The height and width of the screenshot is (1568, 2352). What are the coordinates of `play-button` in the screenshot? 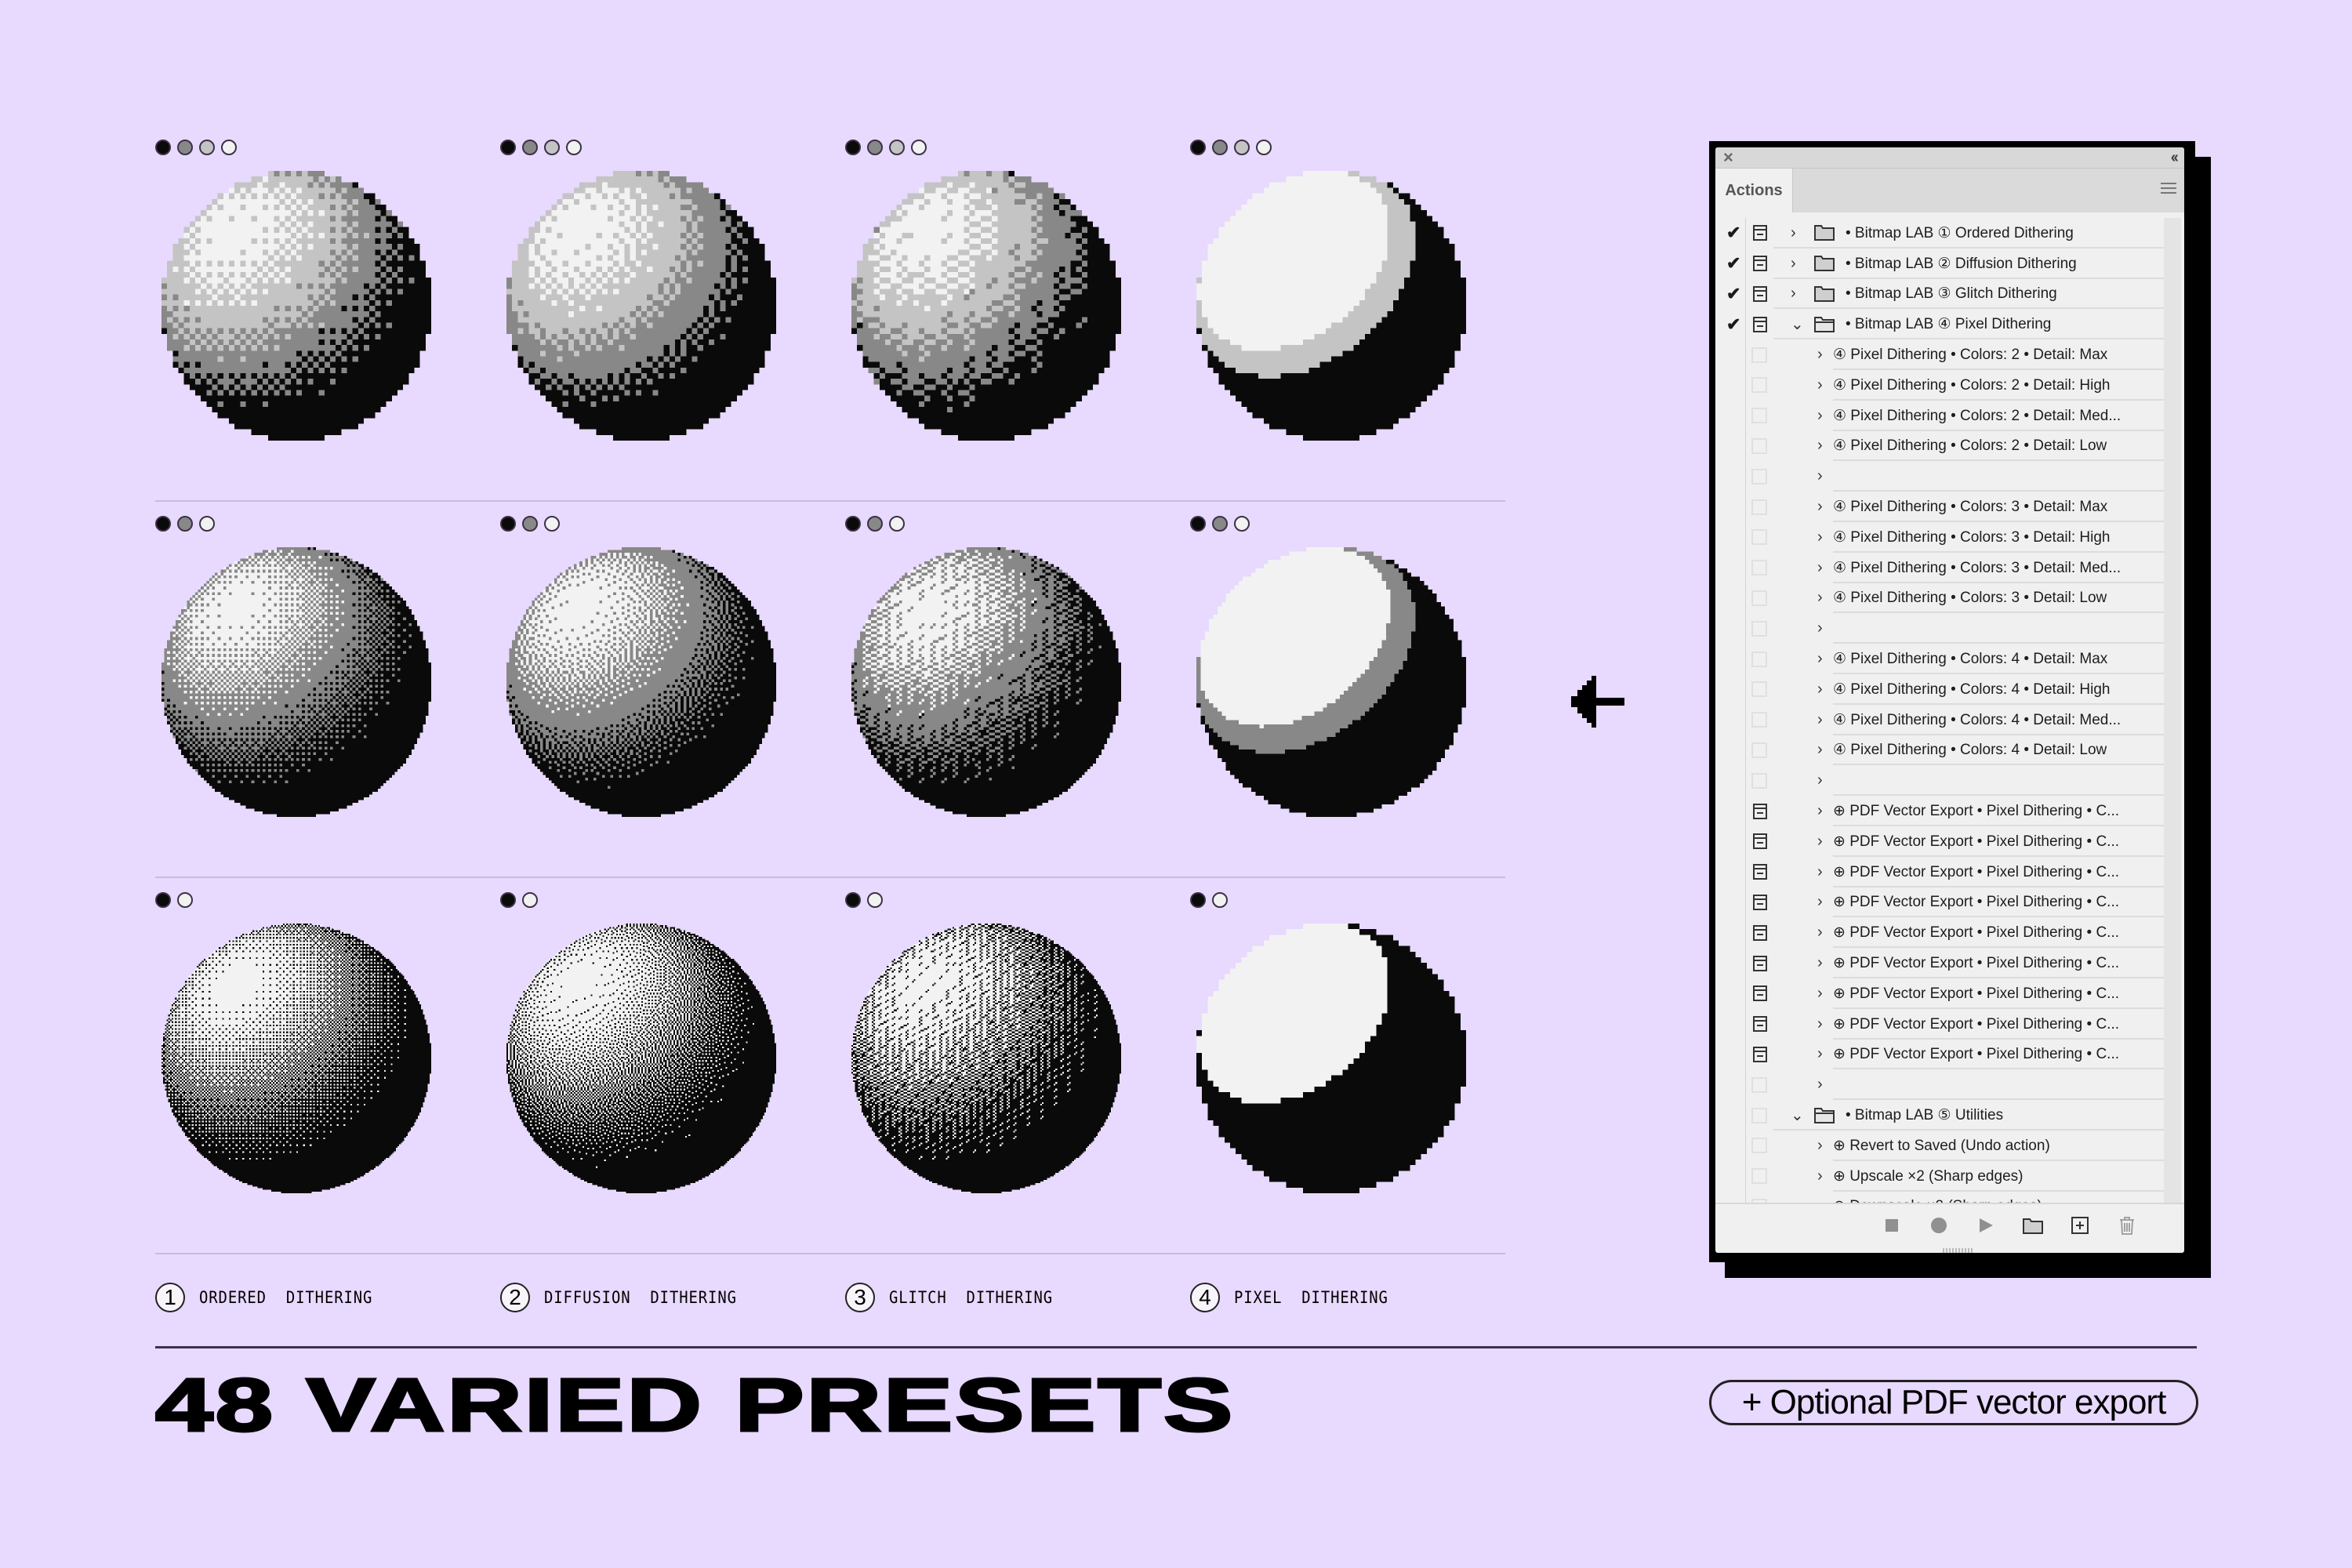 It's located at (1986, 1225).